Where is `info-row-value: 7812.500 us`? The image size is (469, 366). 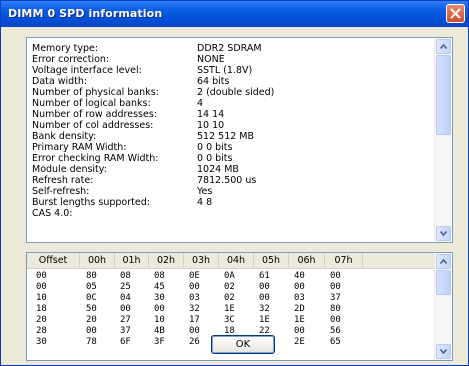 info-row-value: 7812.500 us is located at coordinates (227, 180).